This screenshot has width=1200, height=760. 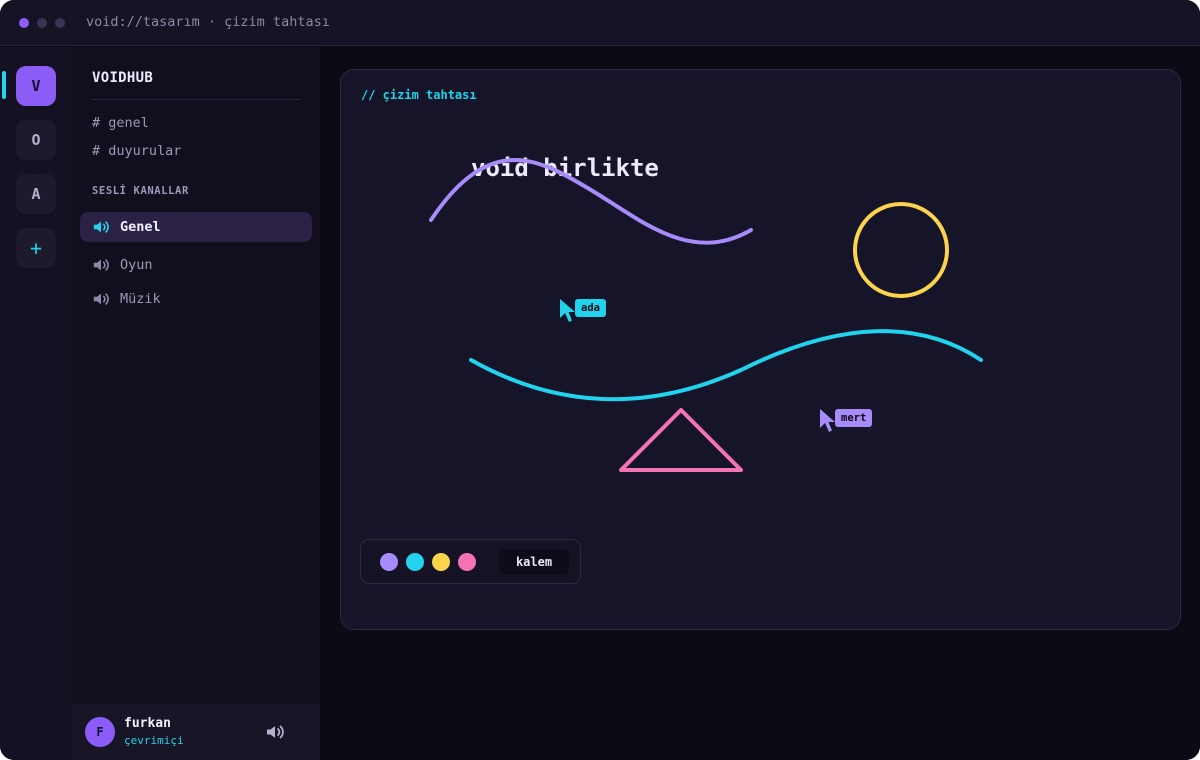 What do you see at coordinates (24, 23) in the screenshot?
I see `window-dot-violet` at bounding box center [24, 23].